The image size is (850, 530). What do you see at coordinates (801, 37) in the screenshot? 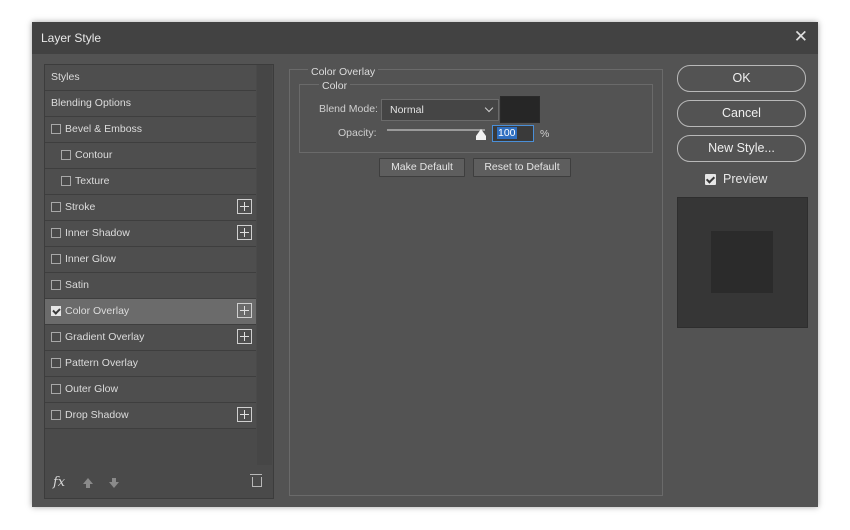
I see `close-icon: ✕` at bounding box center [801, 37].